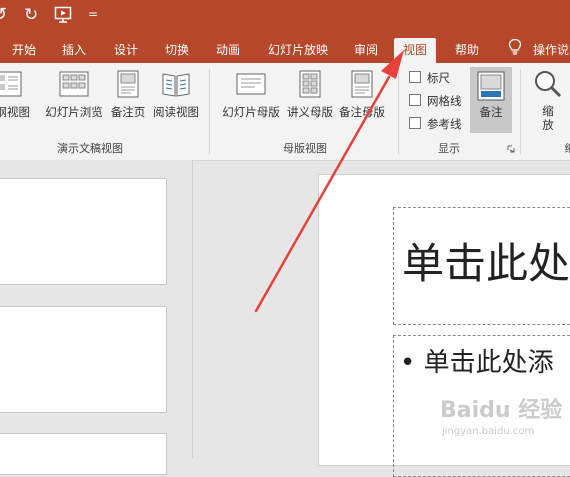 This screenshot has height=477, width=570. I want to click on watermark: Baidu 经验 jingyan.baidu.com, so click(505, 422).